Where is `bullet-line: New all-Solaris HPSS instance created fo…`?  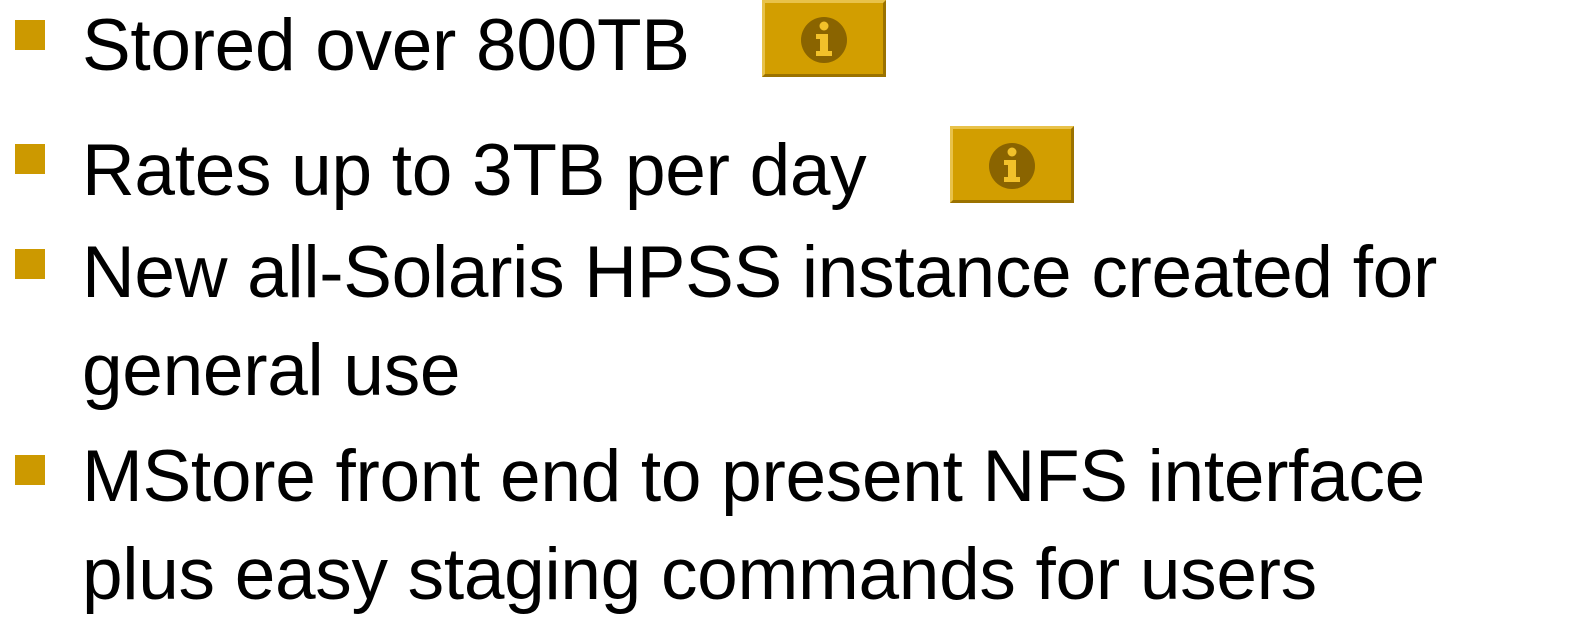
bullet-line: New all-Solaris HPSS instance created fo… is located at coordinates (759, 272).